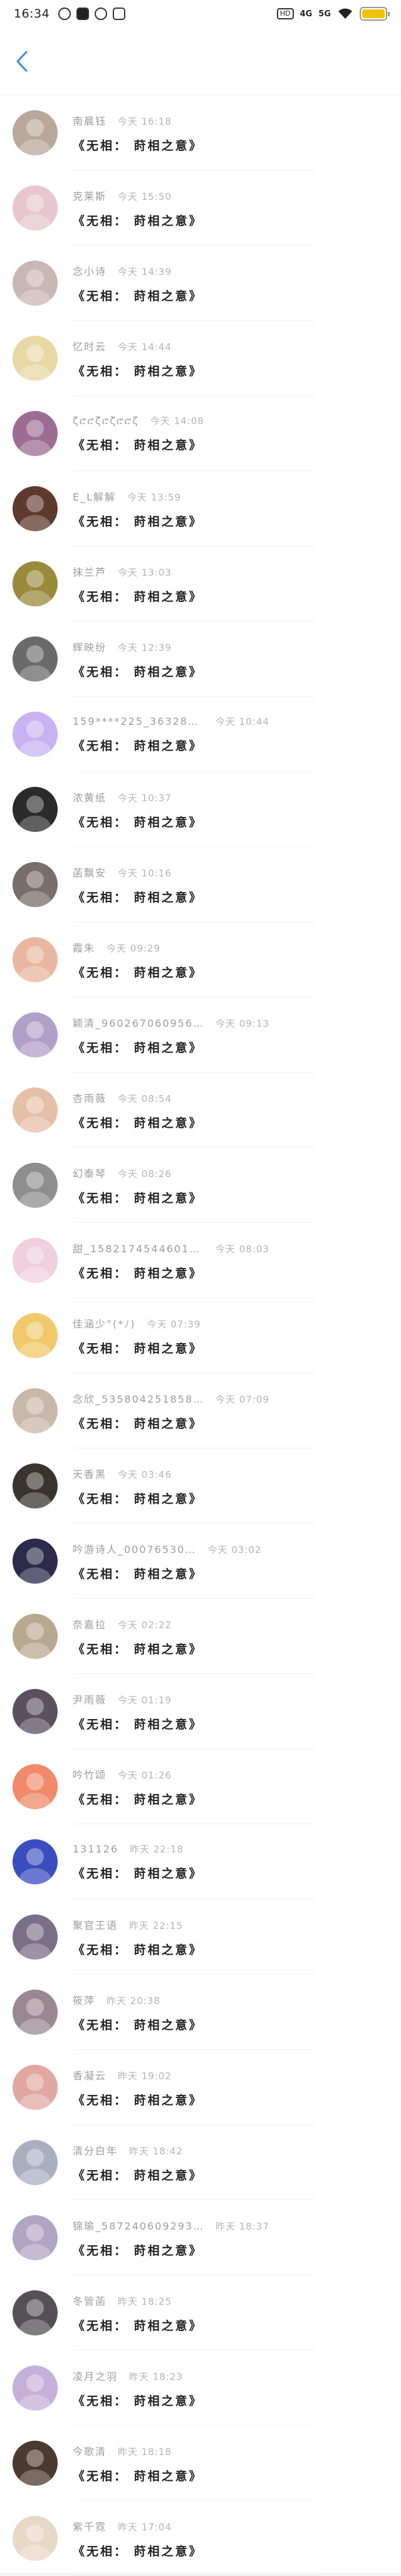  I want to click on message-list-item: 菡飘安 今天 10:16 《无相： 莳相之意》, so click(200, 884).